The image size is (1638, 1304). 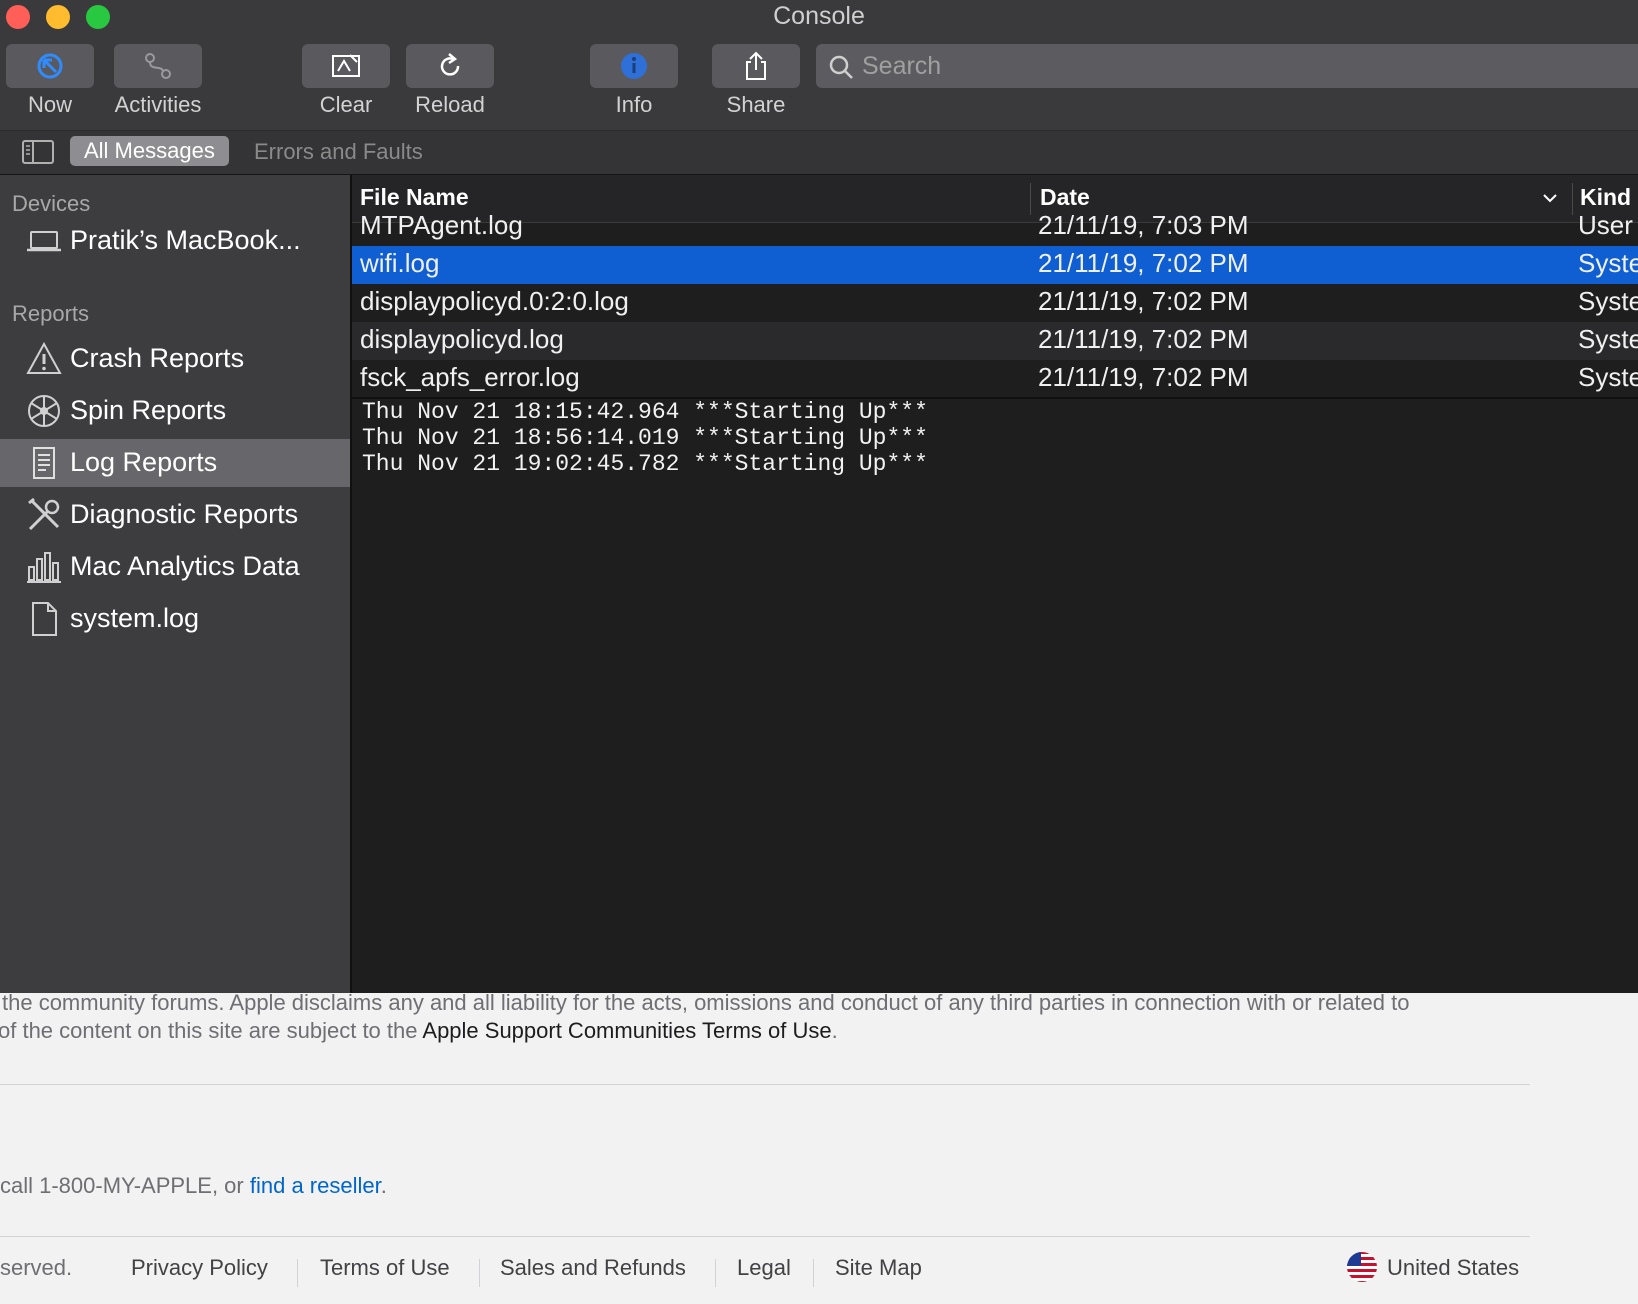 What do you see at coordinates (148, 410) in the screenshot?
I see `sidebar-item-label: Spin Reports` at bounding box center [148, 410].